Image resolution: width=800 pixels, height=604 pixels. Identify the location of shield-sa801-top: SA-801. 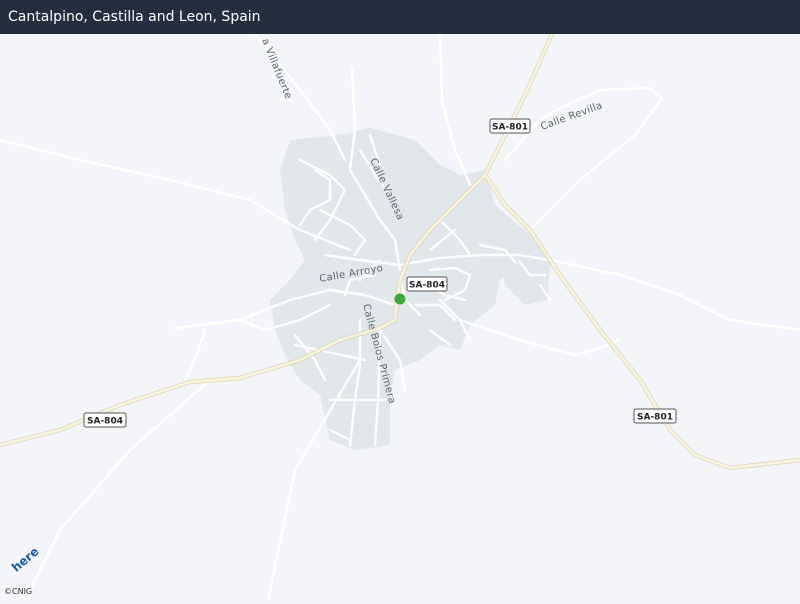
(510, 126).